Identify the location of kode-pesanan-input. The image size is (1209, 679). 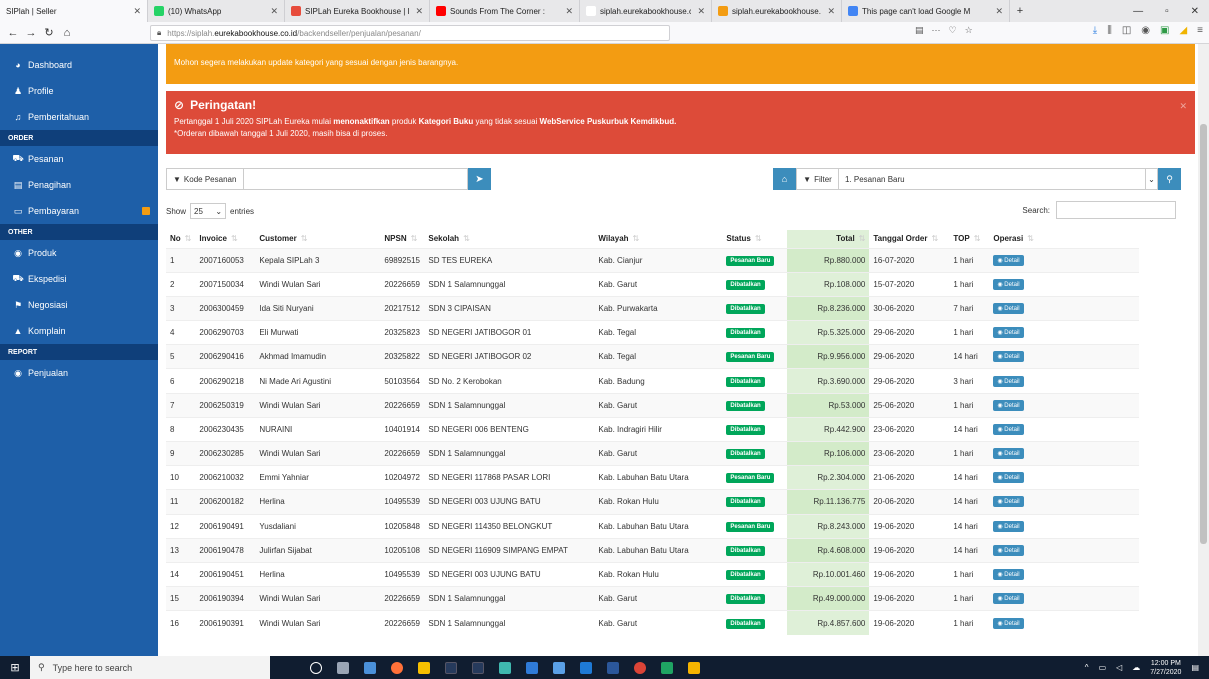
(355, 179).